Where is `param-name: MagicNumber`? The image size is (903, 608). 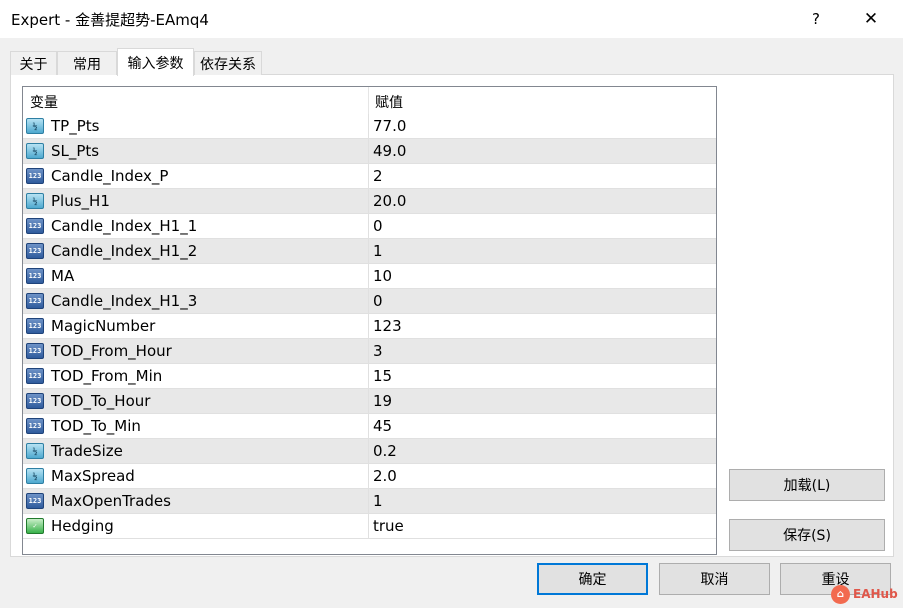
param-name: MagicNumber is located at coordinates (103, 326).